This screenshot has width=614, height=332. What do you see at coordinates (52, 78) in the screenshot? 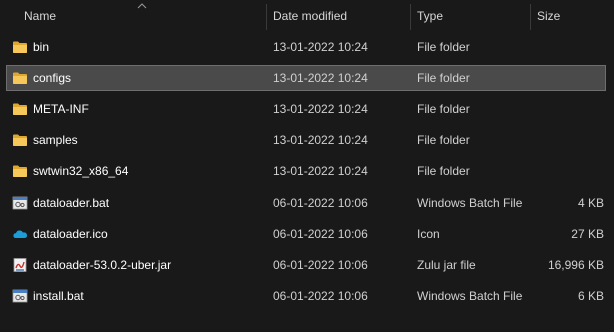
I see `file-name: configs` at bounding box center [52, 78].